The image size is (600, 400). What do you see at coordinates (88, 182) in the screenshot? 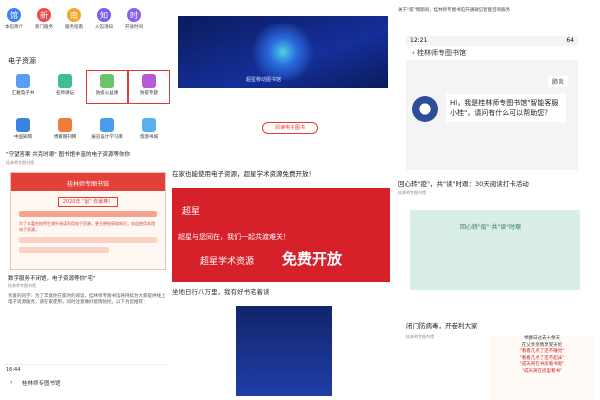
I see `poster-bar: 桂林师专图书馆` at bounding box center [88, 182].